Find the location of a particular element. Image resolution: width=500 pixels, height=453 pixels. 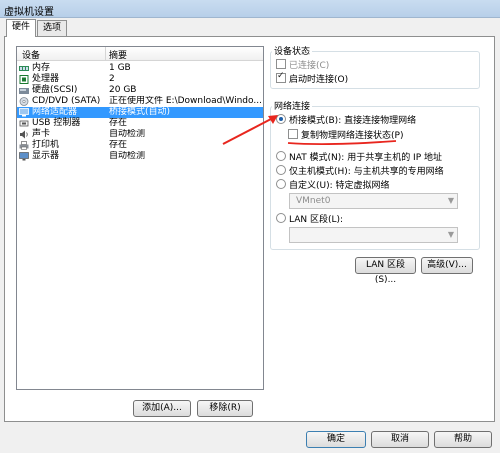

column-divider is located at coordinates (105, 54).